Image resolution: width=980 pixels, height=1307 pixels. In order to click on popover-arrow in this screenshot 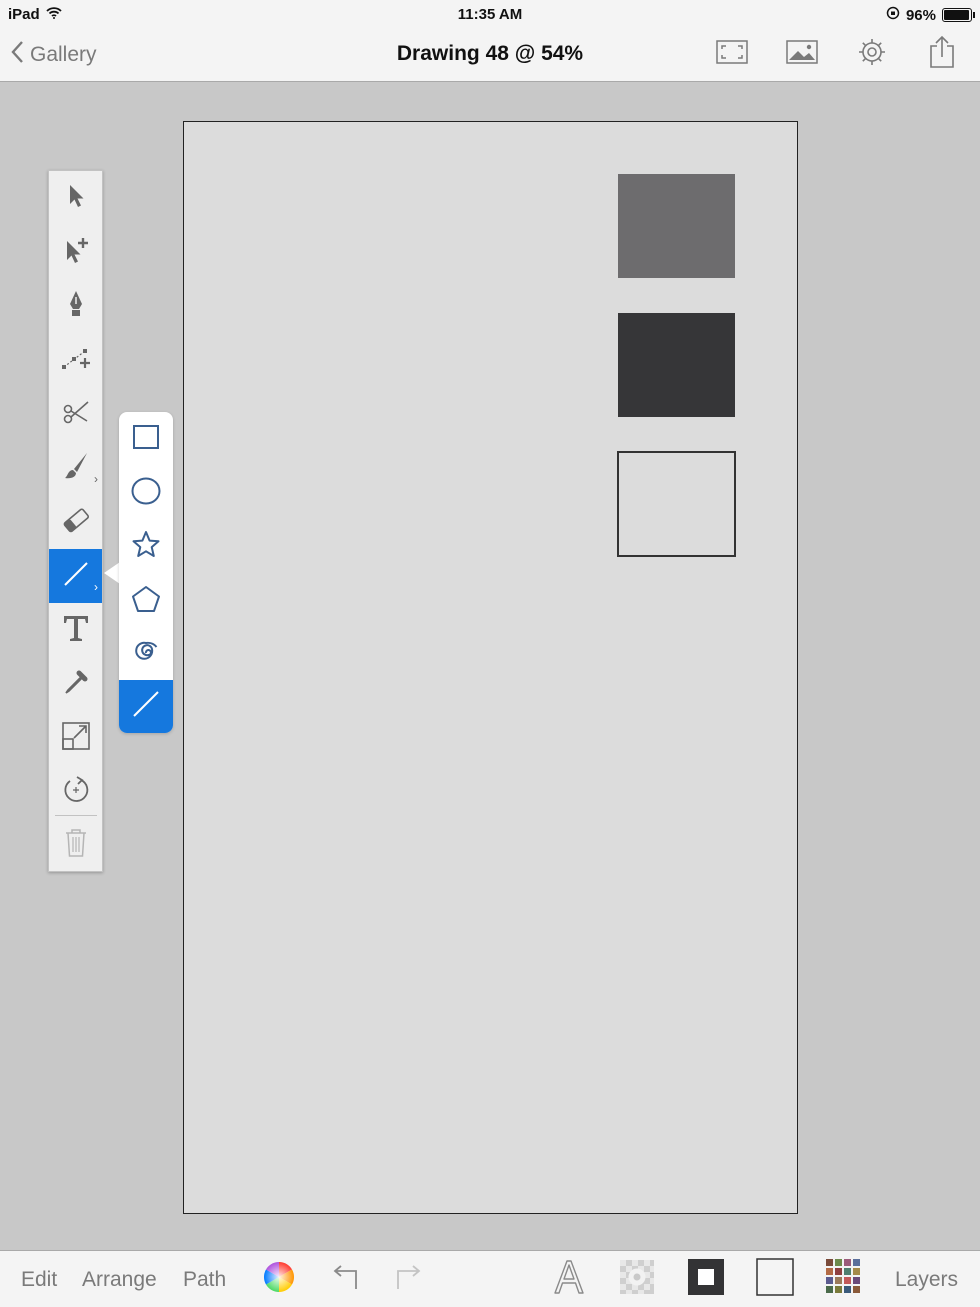, I will do `click(112, 573)`.